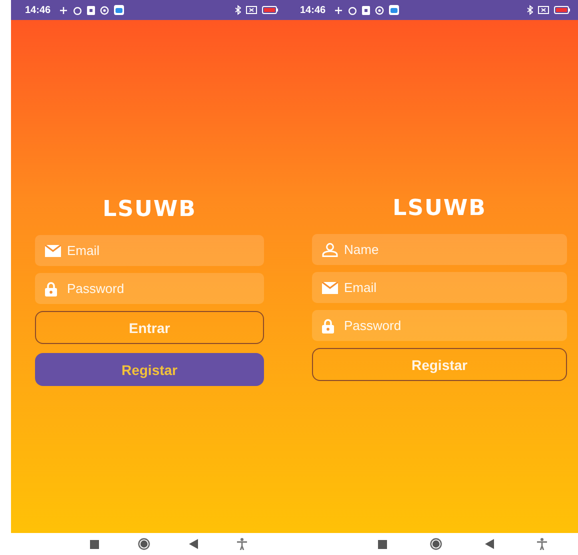 This screenshot has width=578, height=555. What do you see at coordinates (330, 249) in the screenshot?
I see `person-icon` at bounding box center [330, 249].